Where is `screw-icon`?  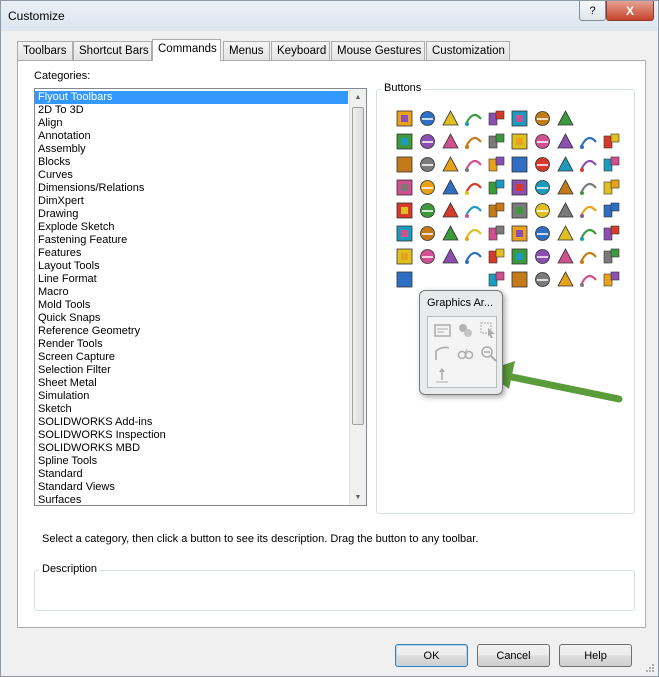
screw-icon is located at coordinates (496, 187).